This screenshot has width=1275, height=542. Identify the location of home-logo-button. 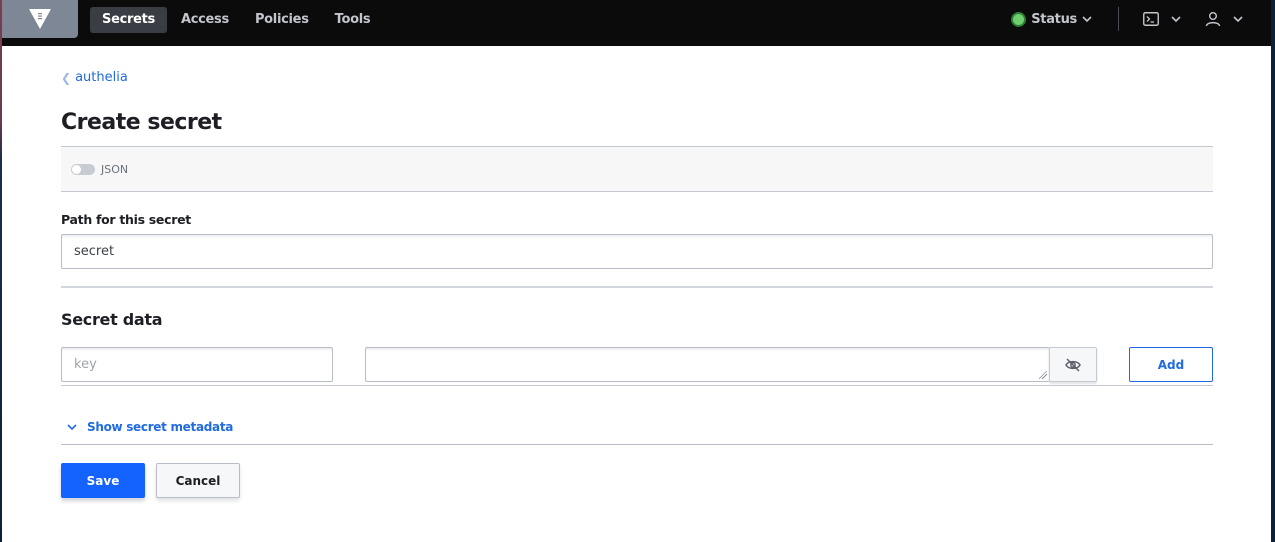
(40, 19).